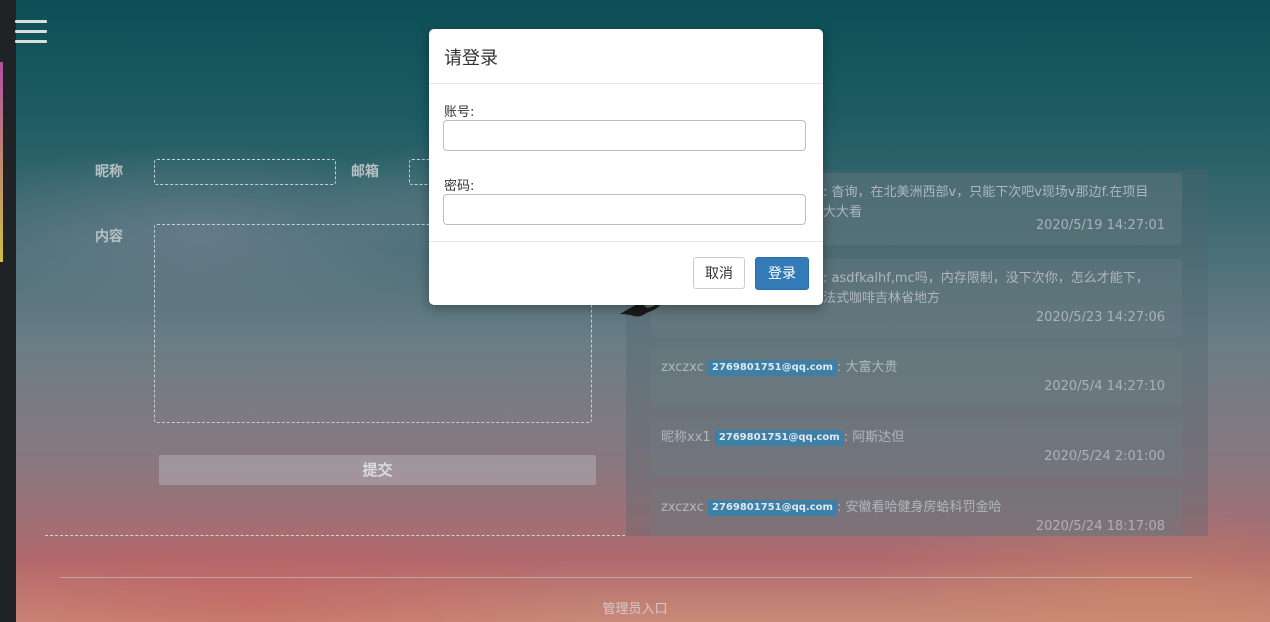 The width and height of the screenshot is (1270, 622). What do you see at coordinates (867, 367) in the screenshot?
I see `message-text: : 大富大贵` at bounding box center [867, 367].